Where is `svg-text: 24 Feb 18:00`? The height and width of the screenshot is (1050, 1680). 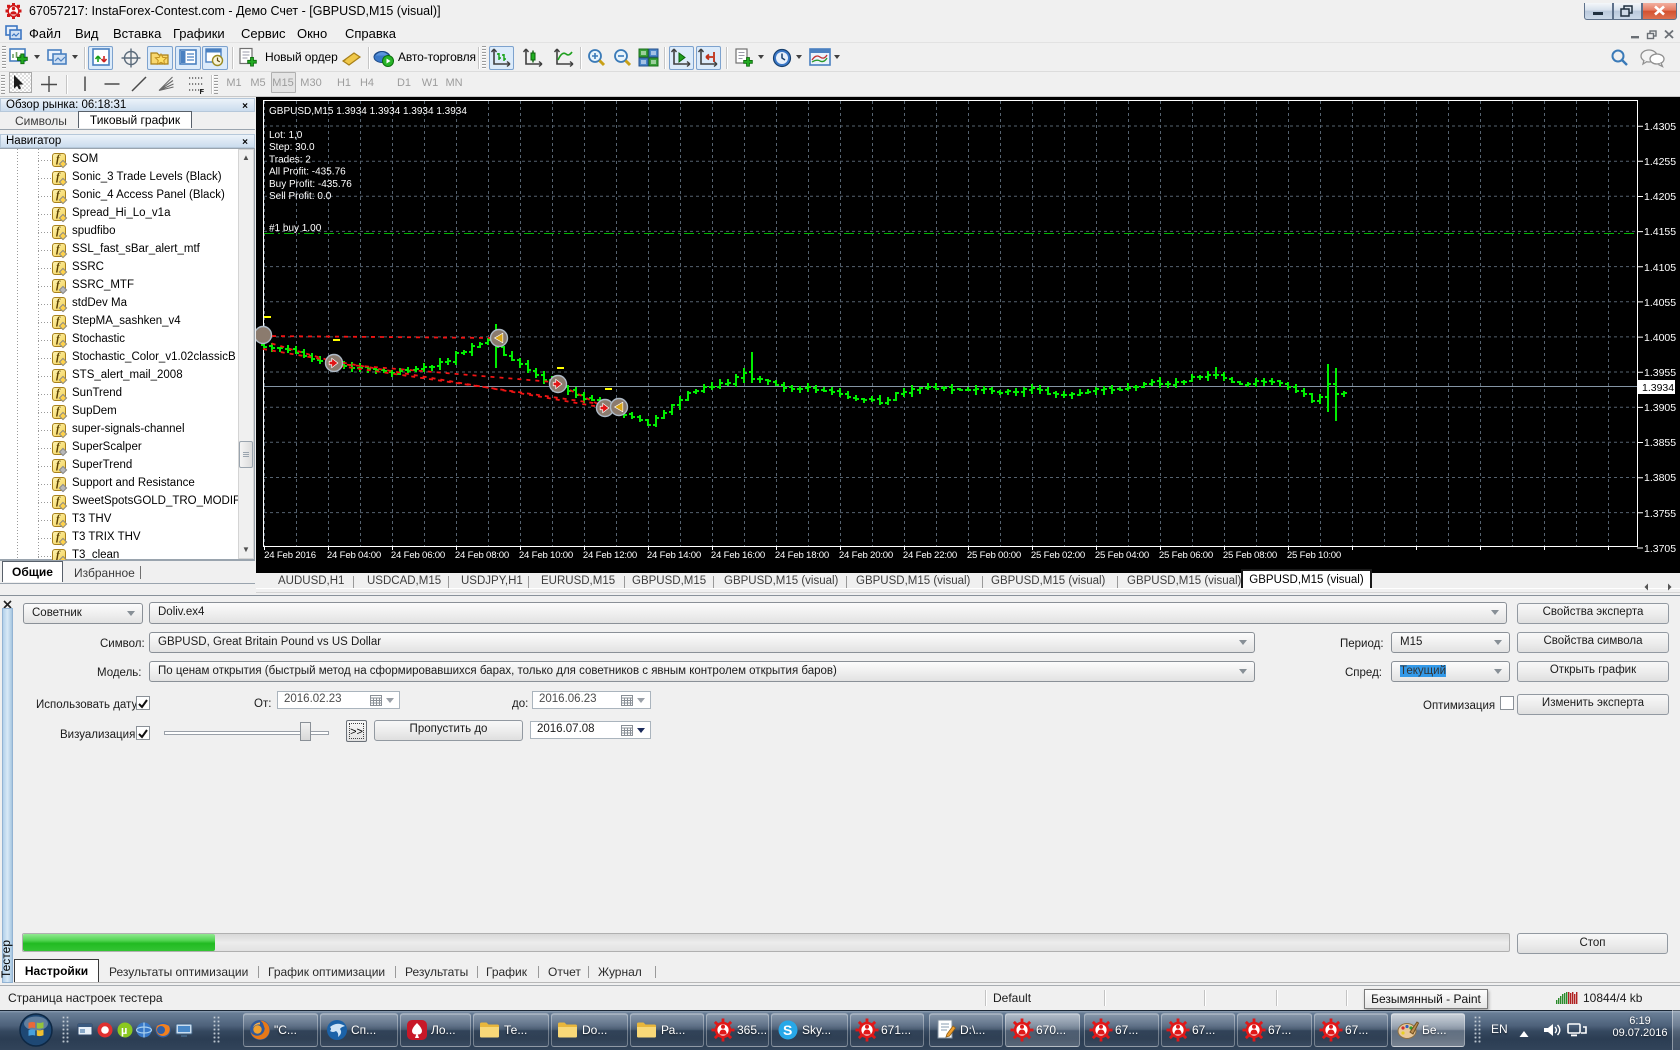 svg-text: 24 Feb 18:00 is located at coordinates (802, 555).